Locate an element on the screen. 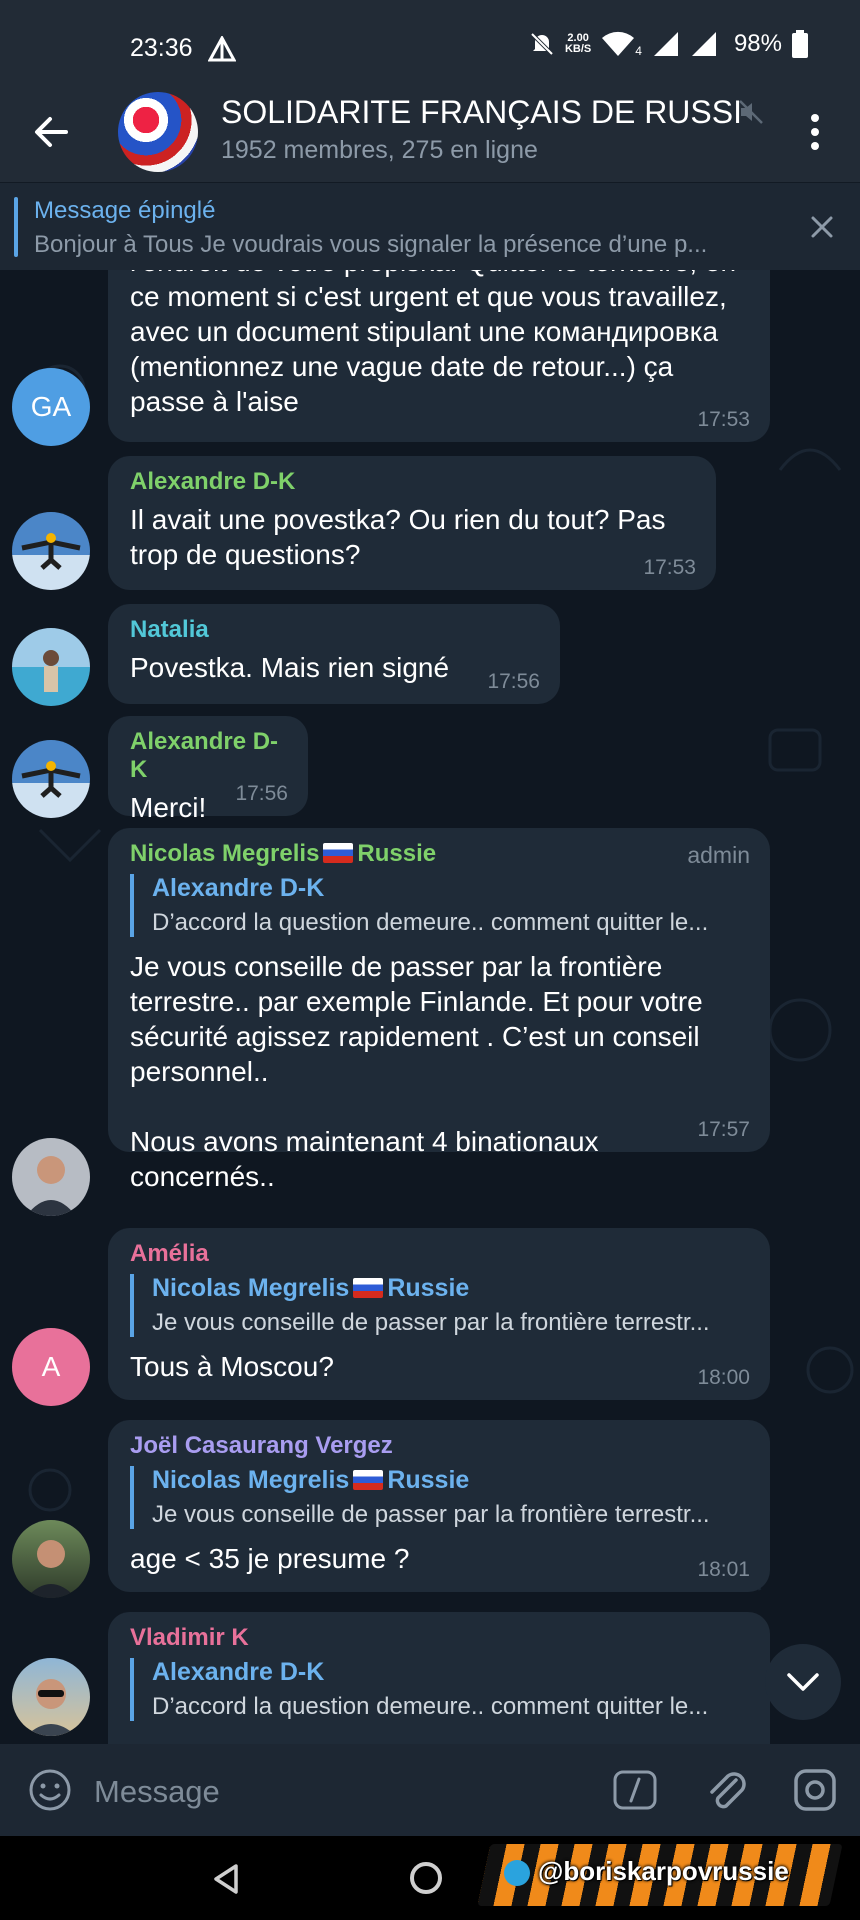 The height and width of the screenshot is (1920, 860). avatar-initials: GA is located at coordinates (51, 406).